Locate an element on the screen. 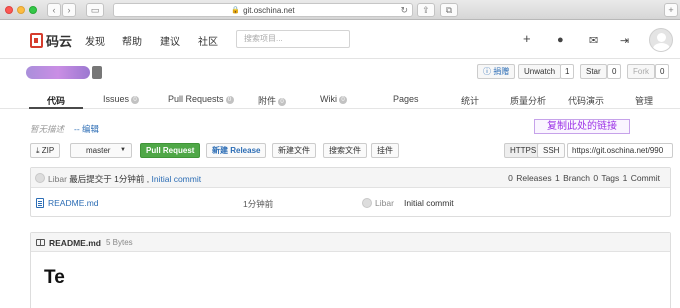 This screenshot has height=308, width=680. back-button: ‹ is located at coordinates (54, 10).